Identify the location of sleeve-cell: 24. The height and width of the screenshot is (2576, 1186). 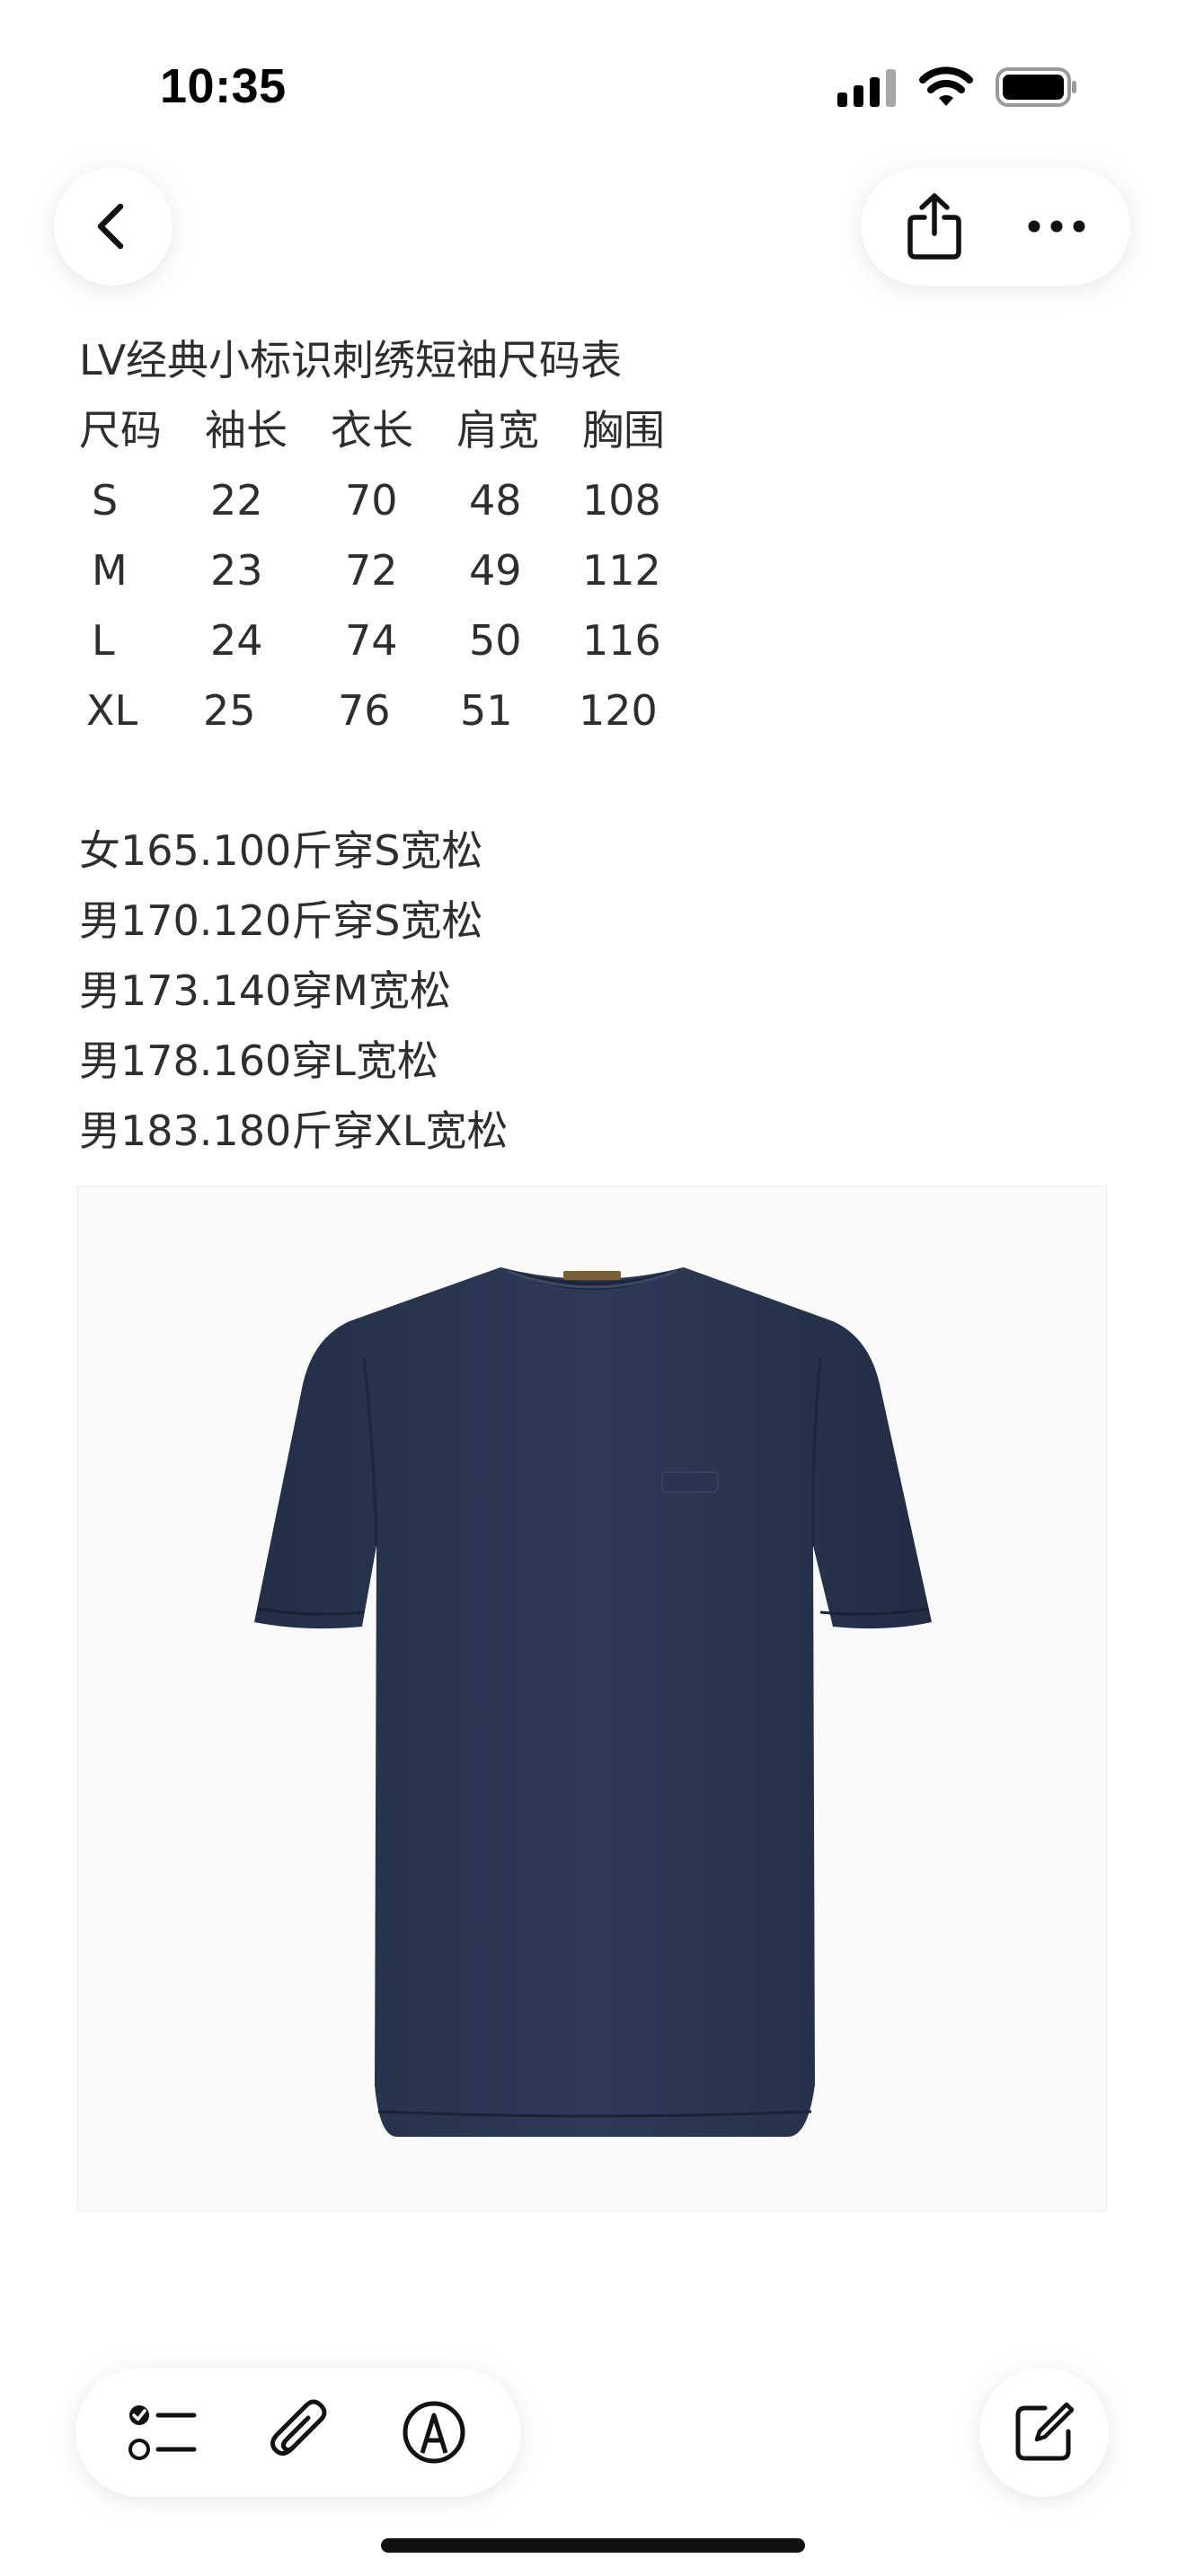
(236, 640).